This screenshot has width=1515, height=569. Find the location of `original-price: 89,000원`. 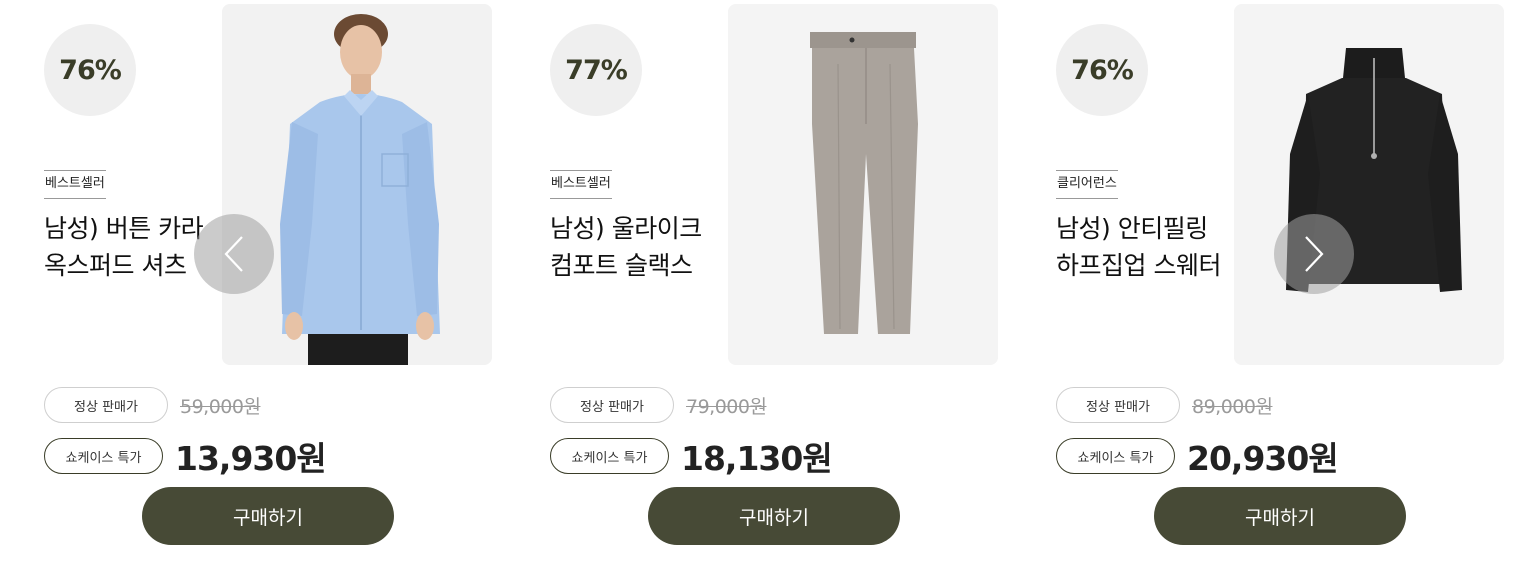

original-price: 89,000원 is located at coordinates (1232, 406).